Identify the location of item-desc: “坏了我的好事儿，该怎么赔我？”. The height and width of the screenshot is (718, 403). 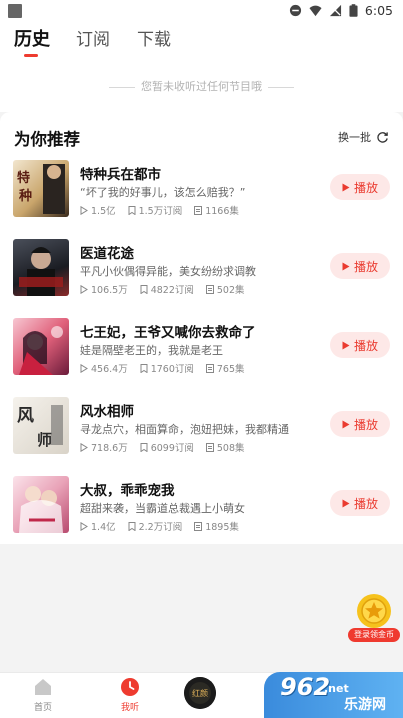
(163, 192).